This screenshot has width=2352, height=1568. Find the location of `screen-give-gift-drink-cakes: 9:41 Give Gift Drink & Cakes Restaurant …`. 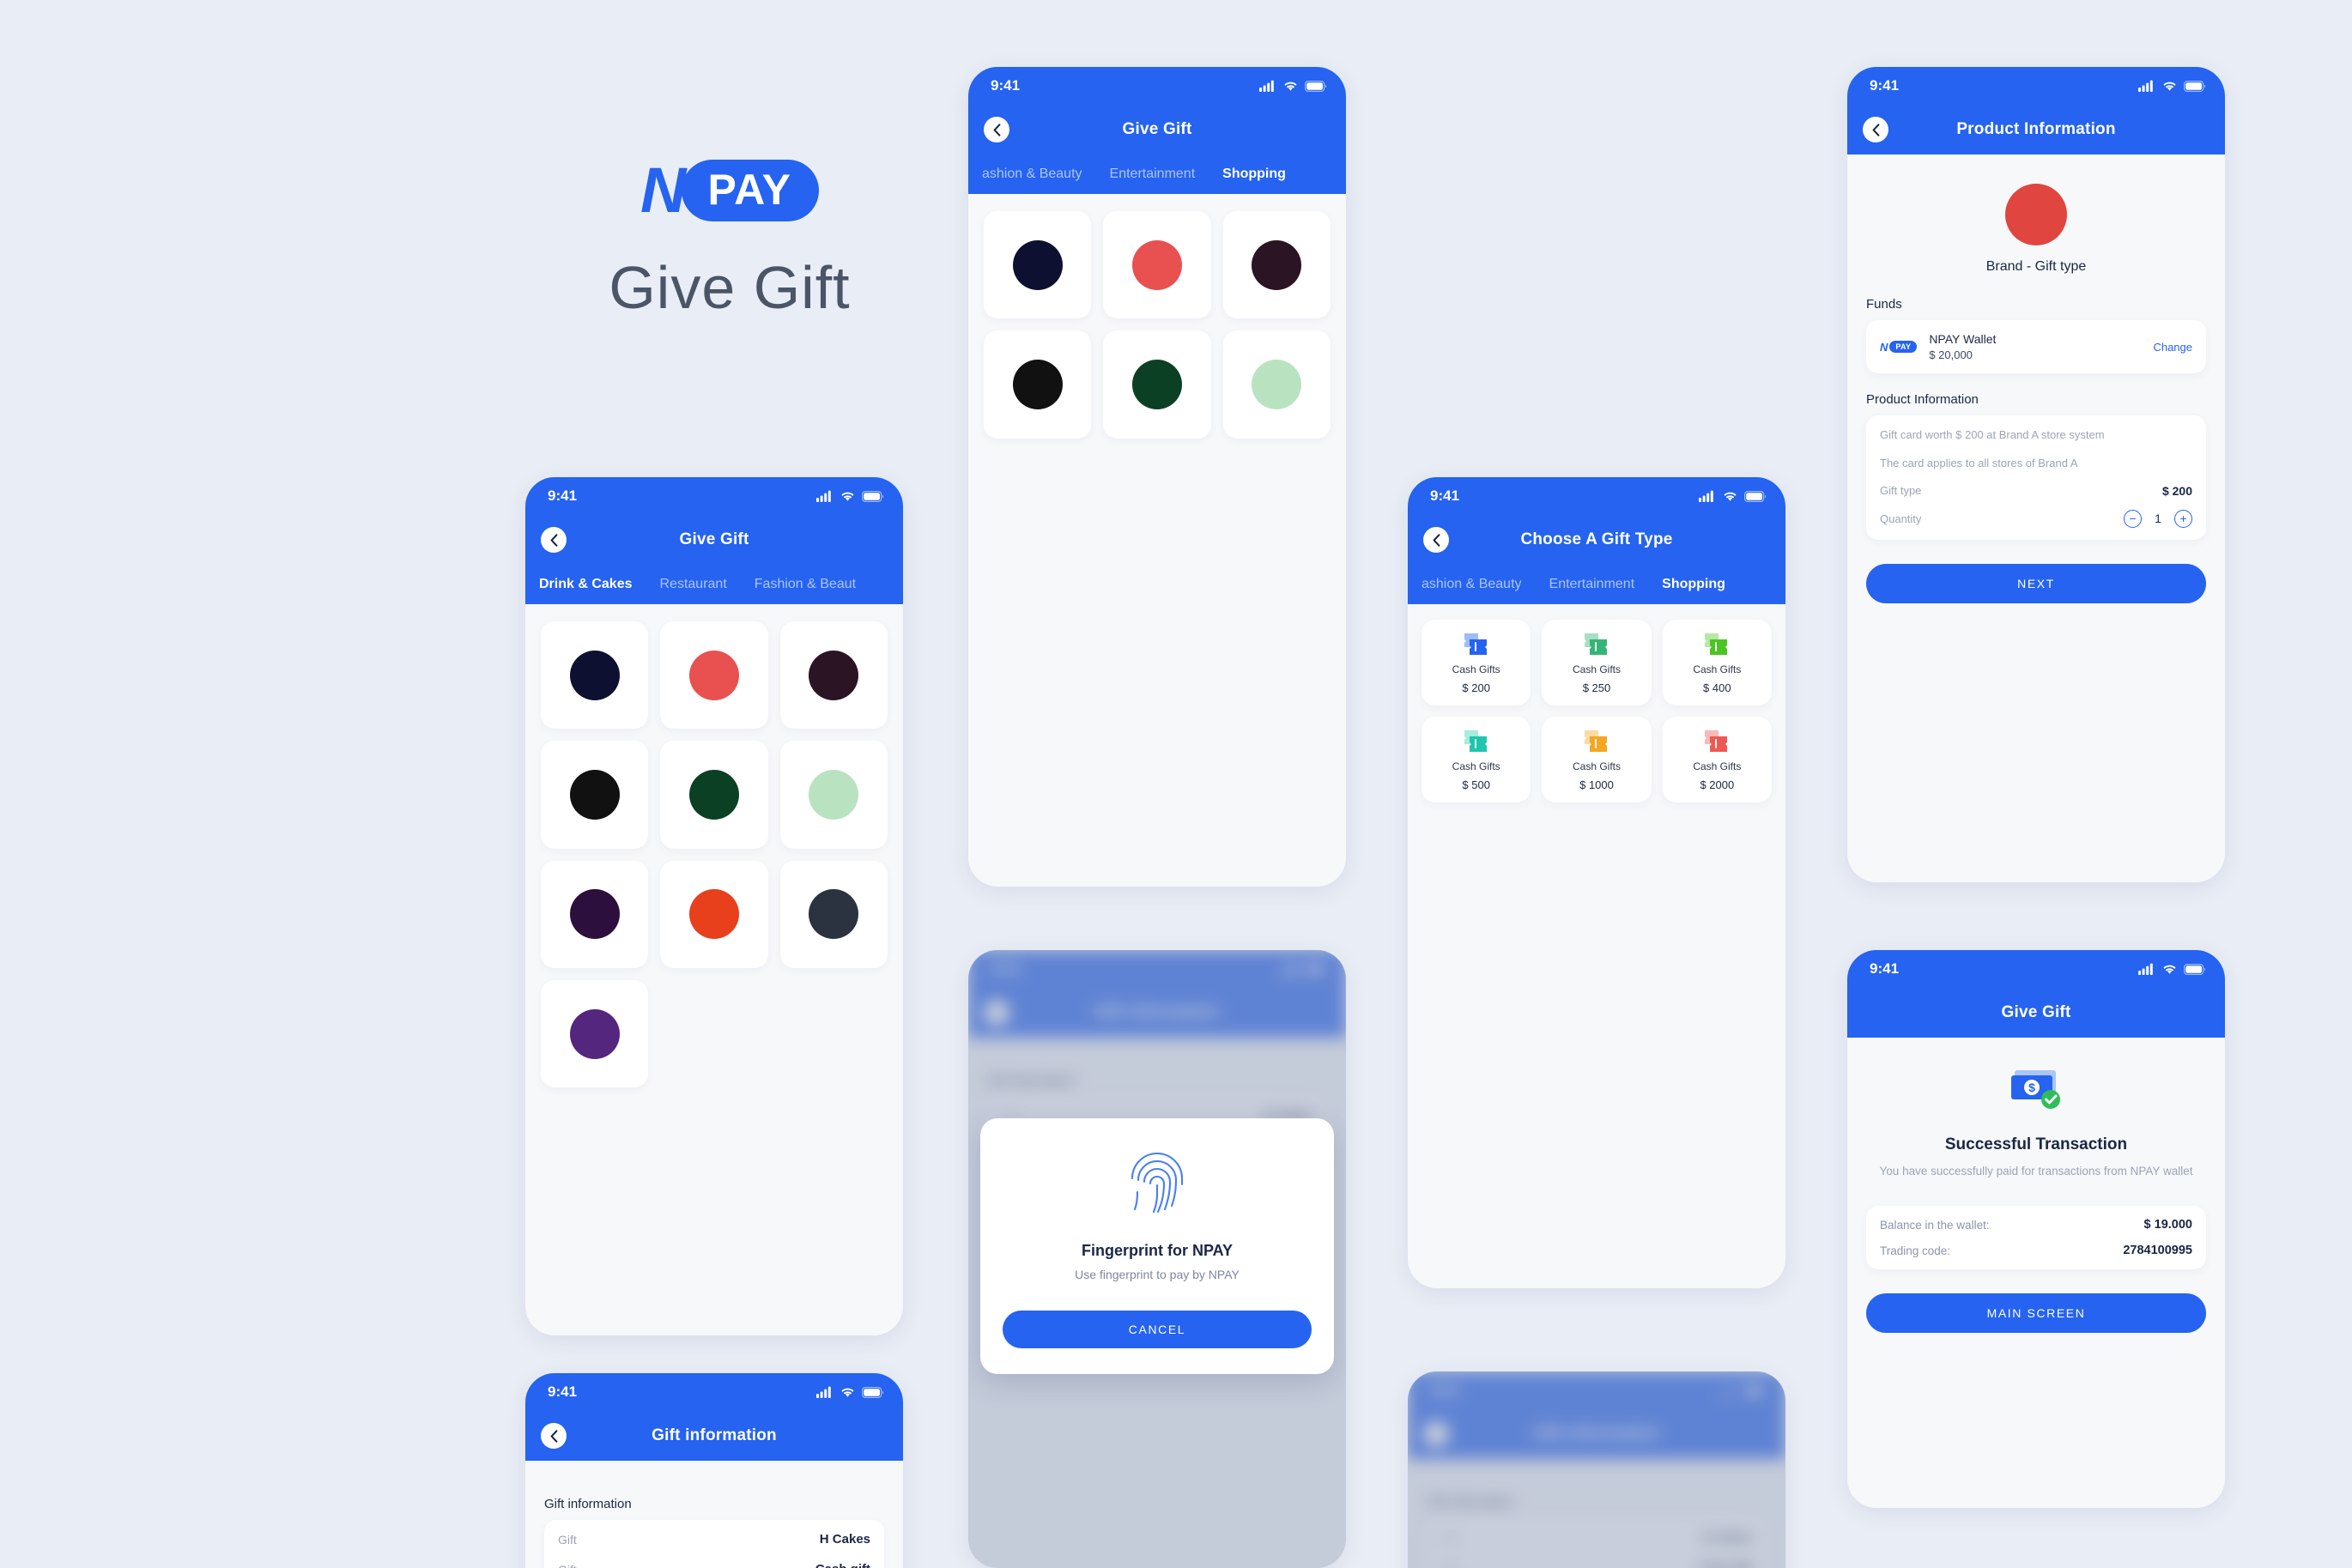

screen-give-gift-drink-cakes: 9:41 Give Gift Drink & Cakes Restaurant … is located at coordinates (714, 906).